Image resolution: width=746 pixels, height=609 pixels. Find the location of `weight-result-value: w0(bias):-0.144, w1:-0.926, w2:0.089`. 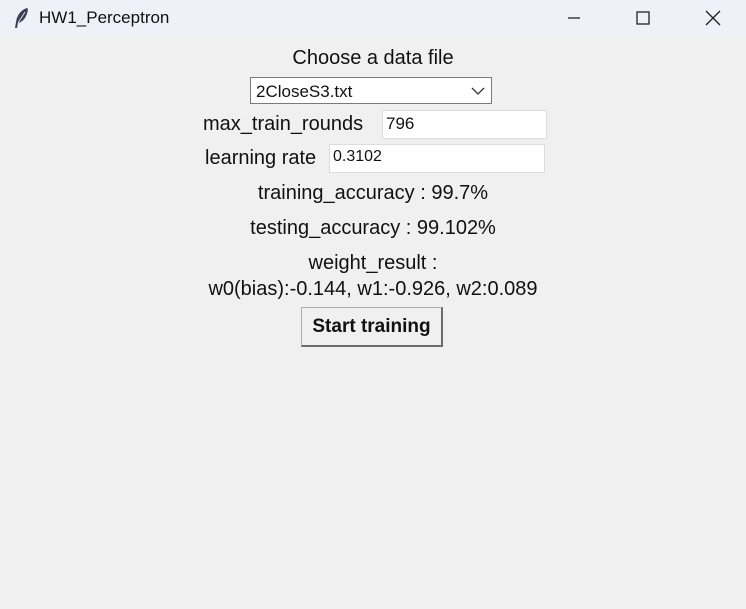

weight-result-value: w0(bias):-0.144, w1:-0.926, w2:0.089 is located at coordinates (373, 289).